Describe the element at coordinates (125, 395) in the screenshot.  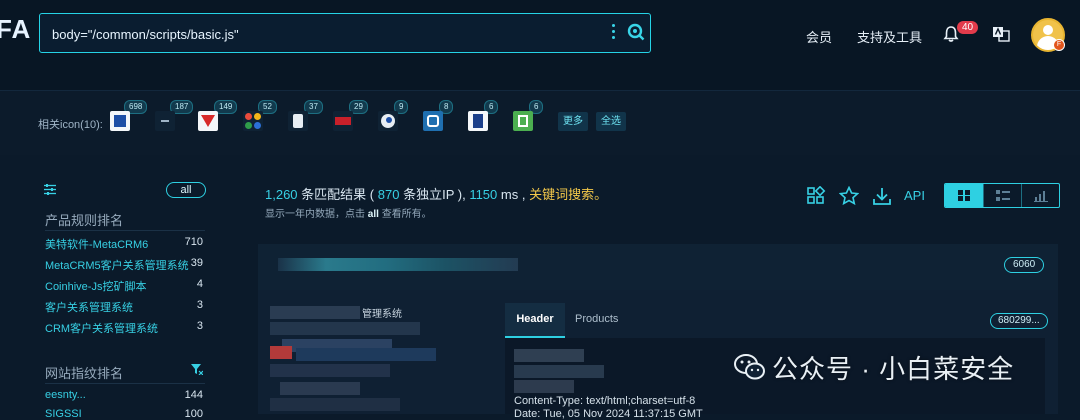
I see `site-rank-item: eesnty... 144` at that location.